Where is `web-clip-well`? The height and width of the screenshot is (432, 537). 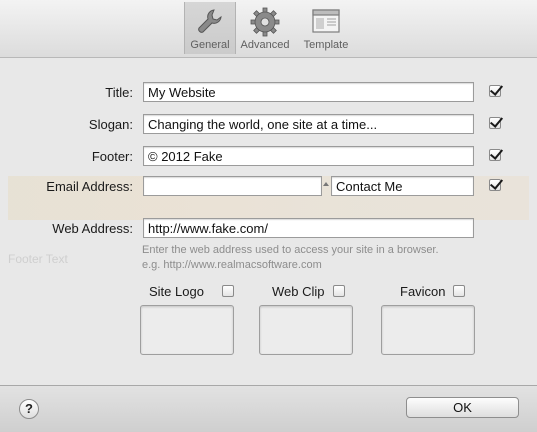
web-clip-well is located at coordinates (306, 330).